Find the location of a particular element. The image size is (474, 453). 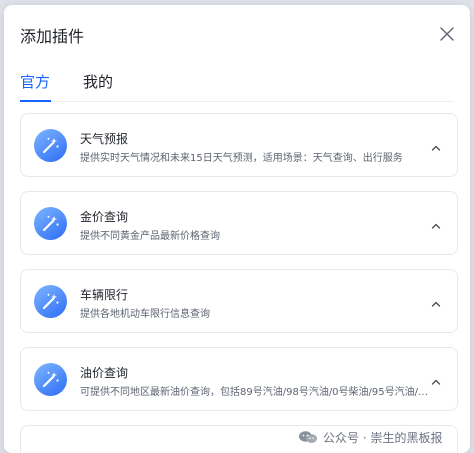

plugin-card-vehicle-restriction: 车辆限行 提供各地机动车限行信息查询 is located at coordinates (239, 301).